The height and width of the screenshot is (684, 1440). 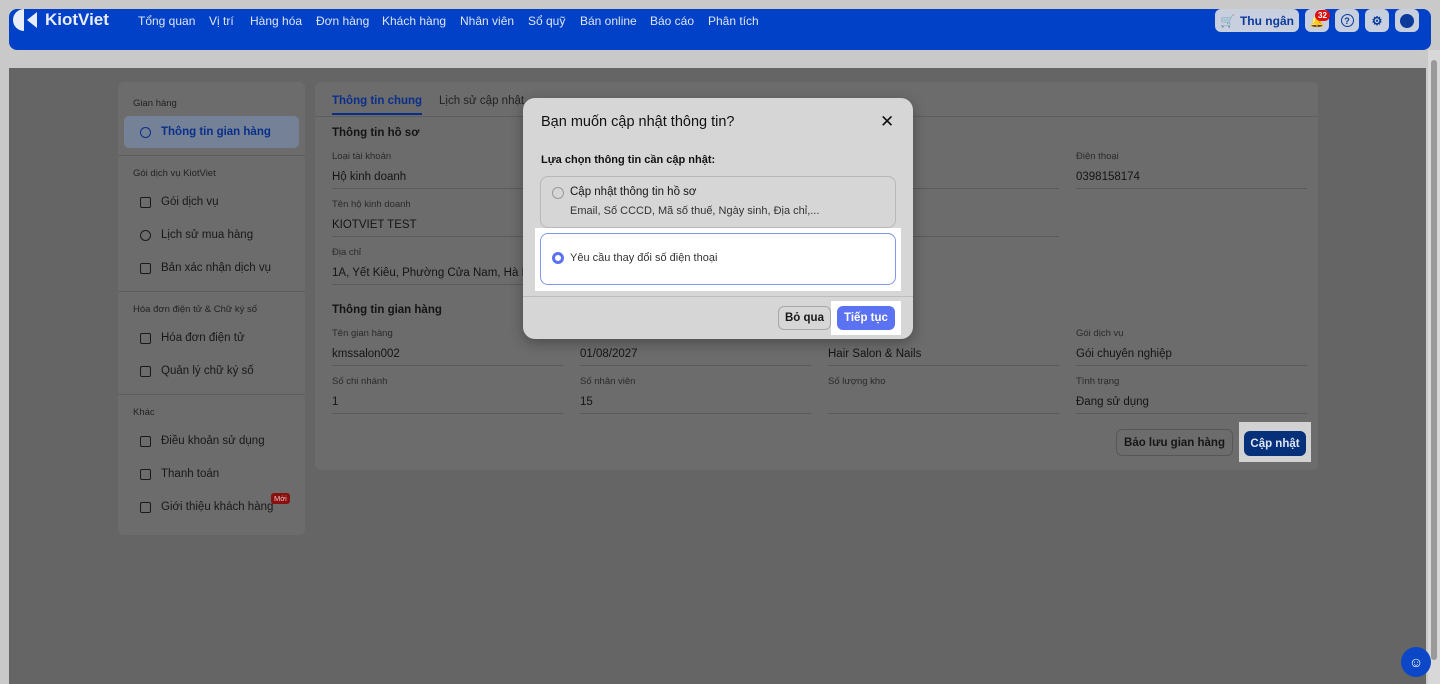 What do you see at coordinates (366, 354) in the screenshot?
I see `field-value: kmssalon002` at bounding box center [366, 354].